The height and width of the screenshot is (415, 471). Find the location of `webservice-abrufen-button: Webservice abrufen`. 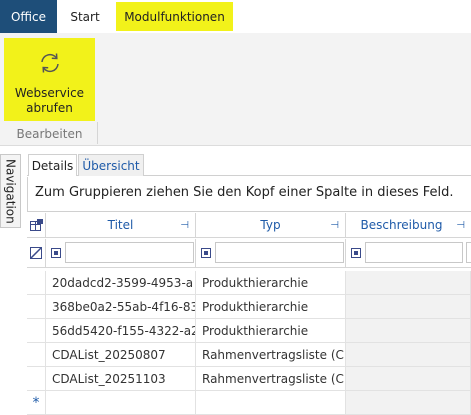

webservice-abrufen-button: Webservice abrufen is located at coordinates (49, 79).